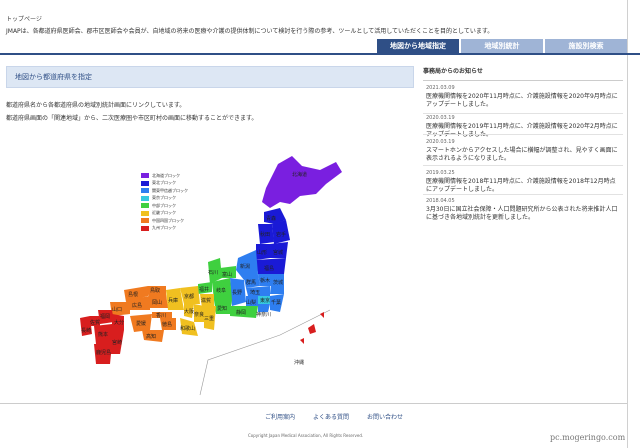 This screenshot has height=448, width=640. I want to click on legend-item: 東京ブロック, so click(164, 199).